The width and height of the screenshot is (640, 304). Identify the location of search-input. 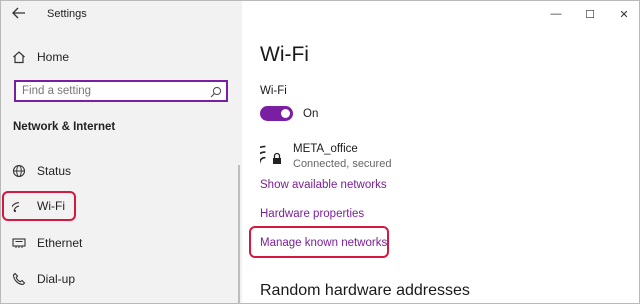
(112, 91).